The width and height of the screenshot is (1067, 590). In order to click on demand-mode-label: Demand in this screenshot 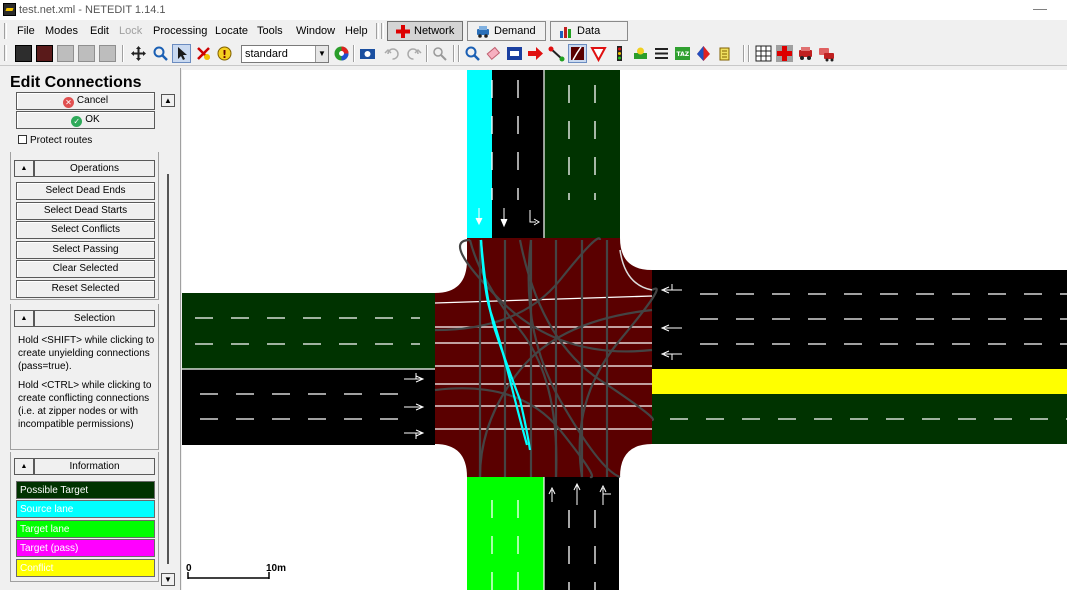, I will do `click(515, 31)`.